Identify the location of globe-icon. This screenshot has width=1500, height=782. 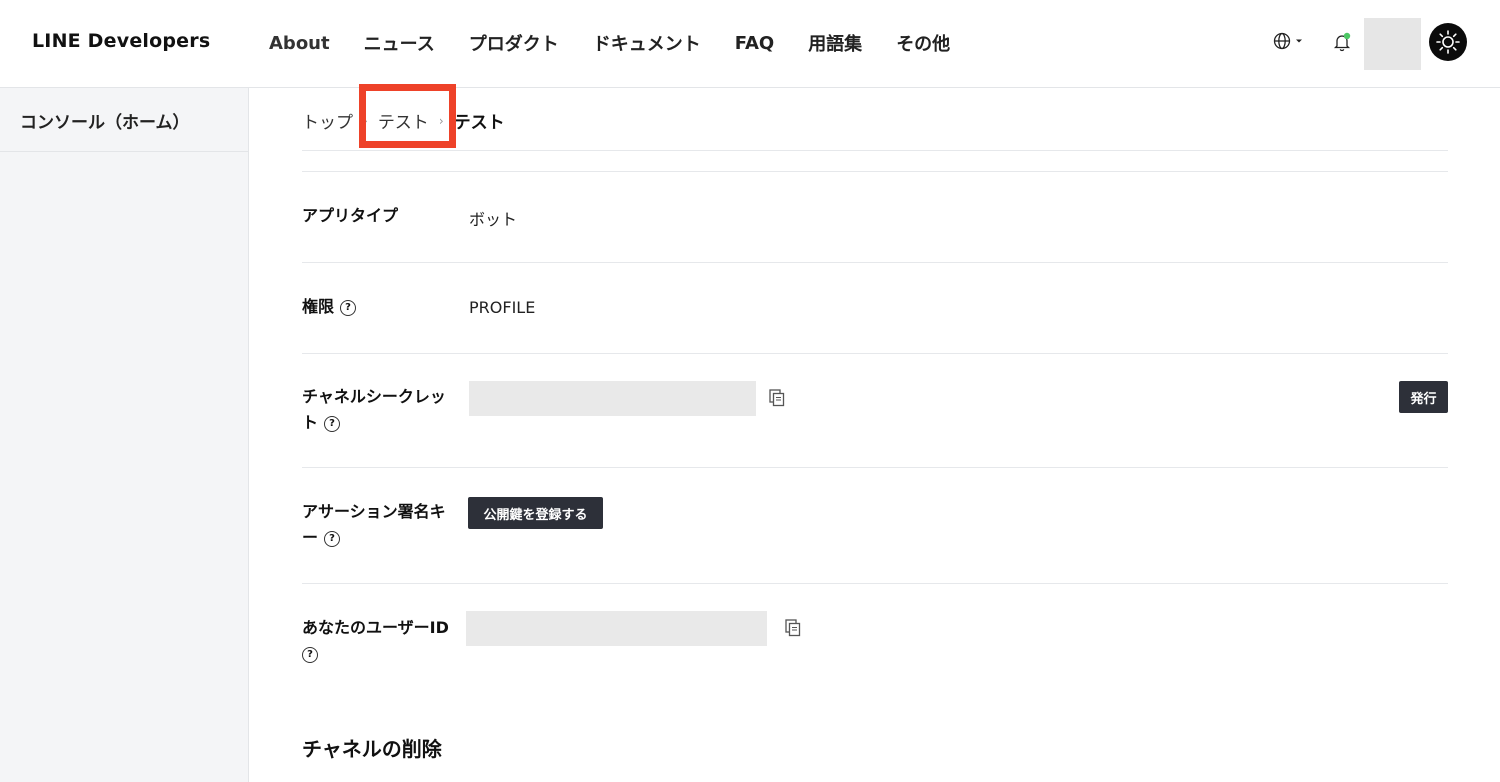
(1282, 41).